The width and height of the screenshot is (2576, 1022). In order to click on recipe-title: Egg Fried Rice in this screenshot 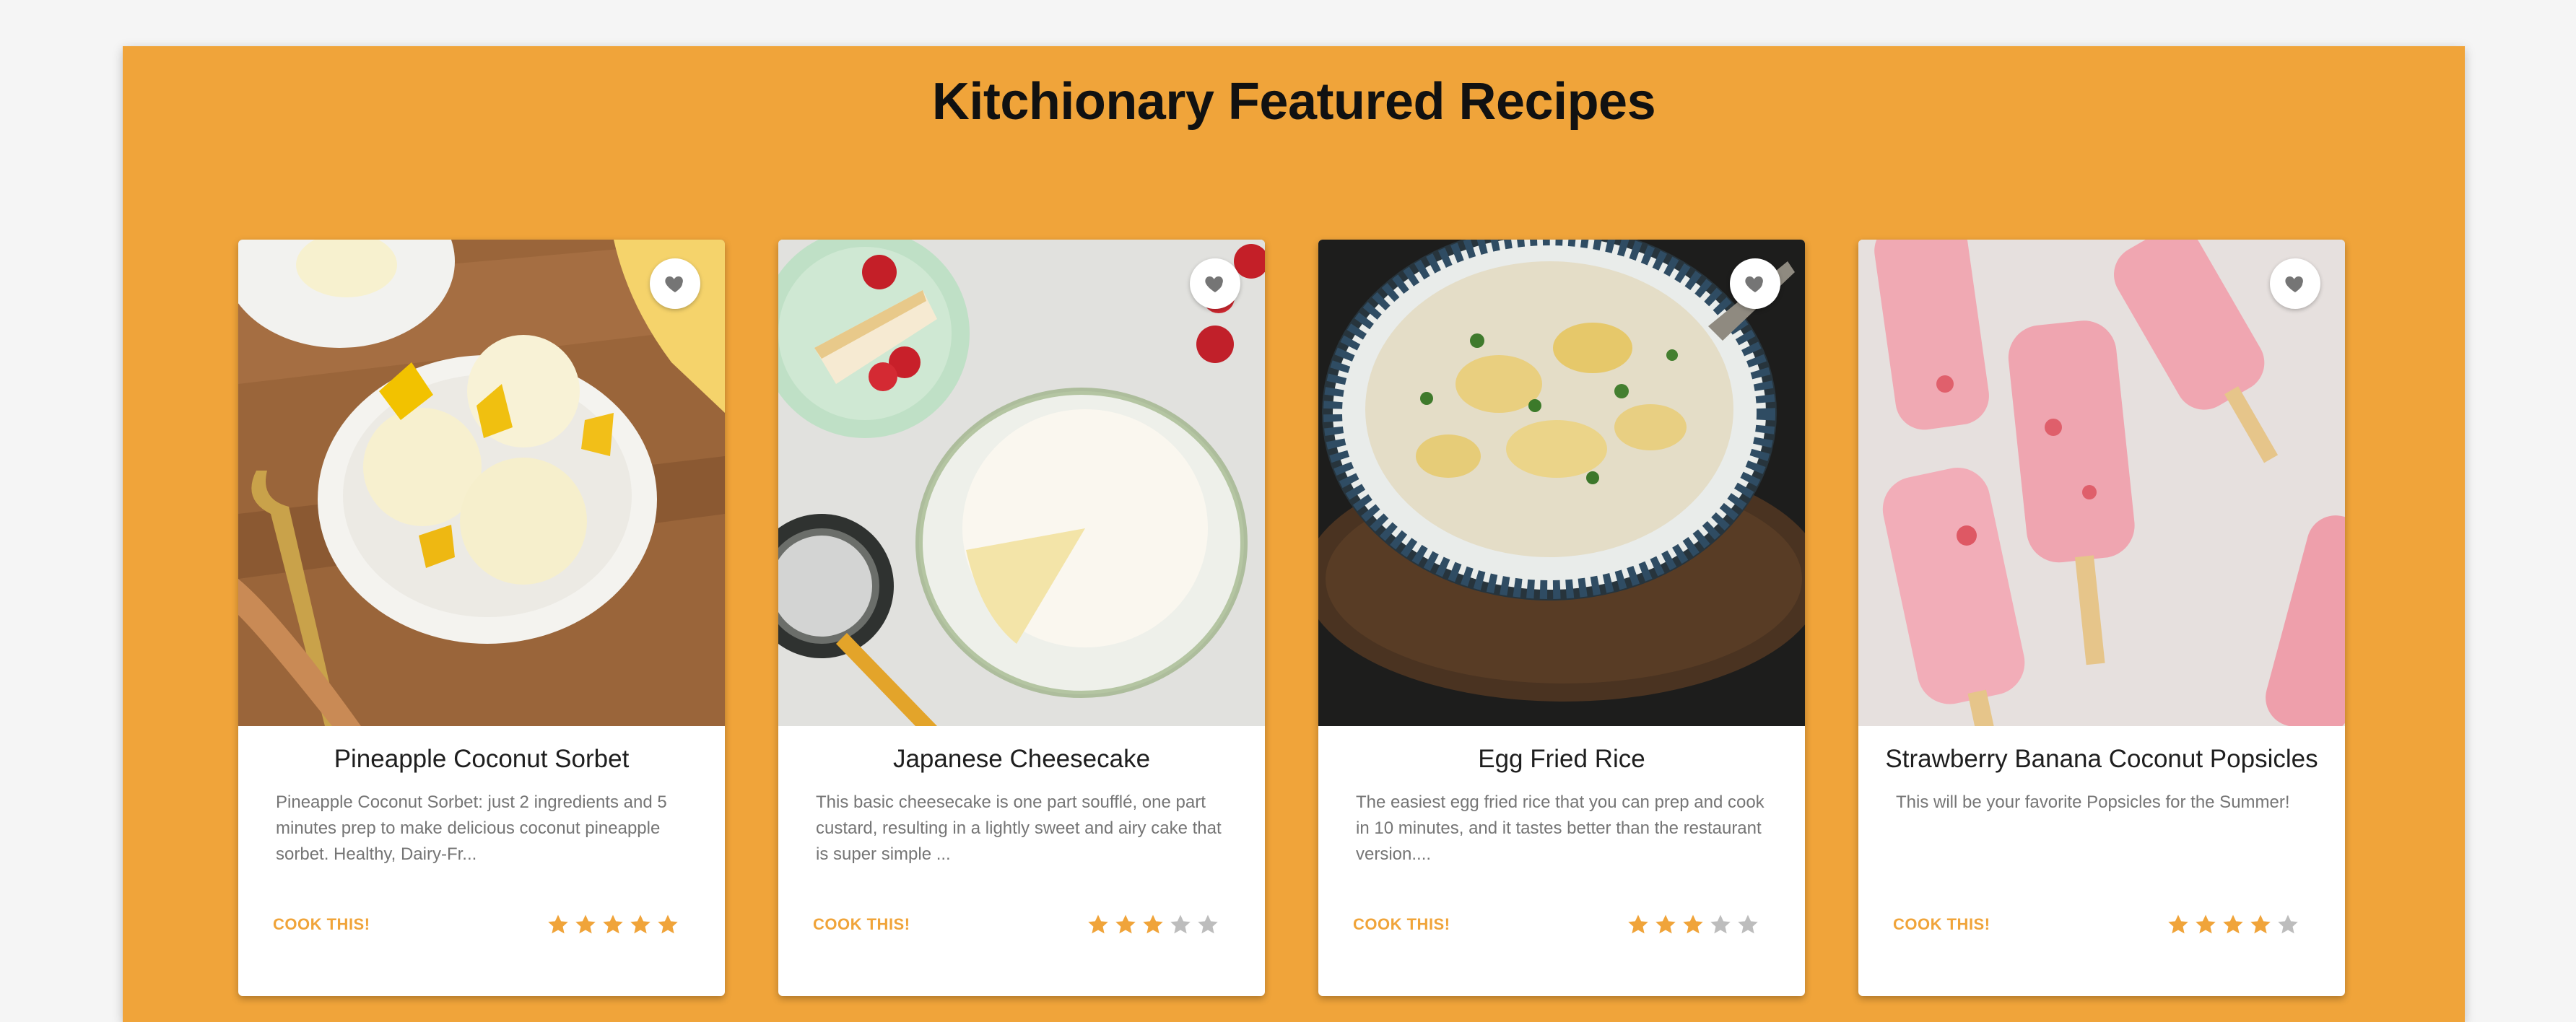, I will do `click(1561, 759)`.